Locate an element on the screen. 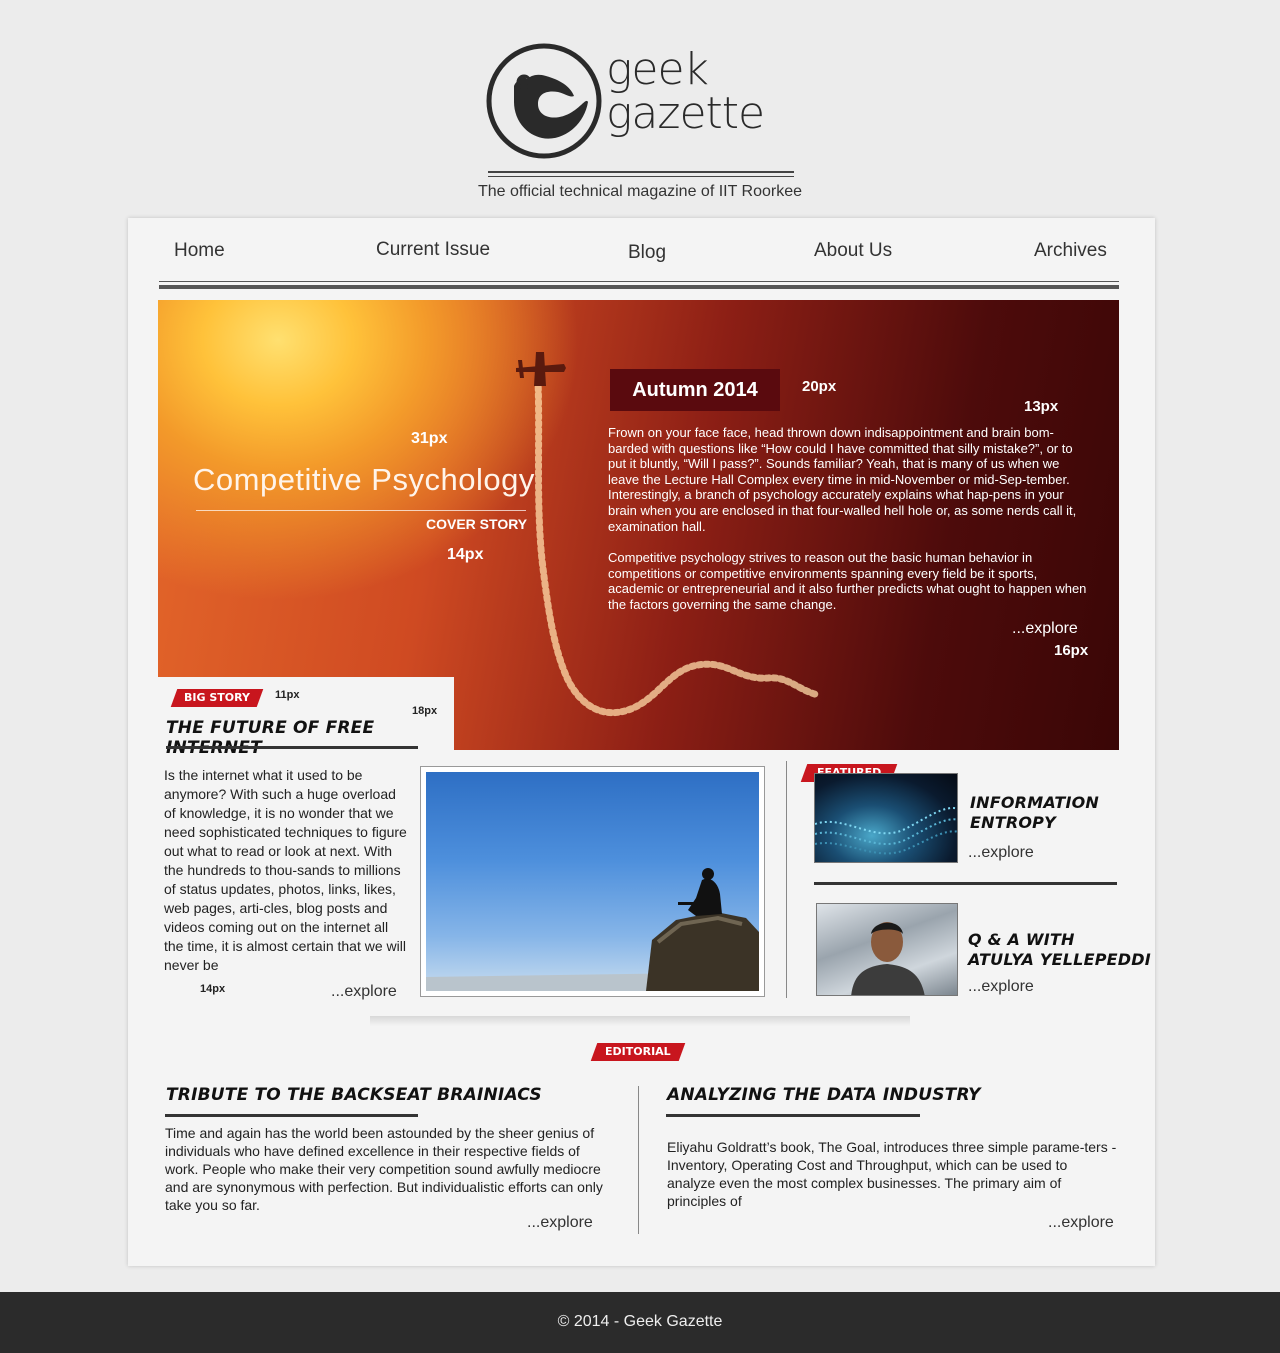  big-story-photo is located at coordinates (592, 881).